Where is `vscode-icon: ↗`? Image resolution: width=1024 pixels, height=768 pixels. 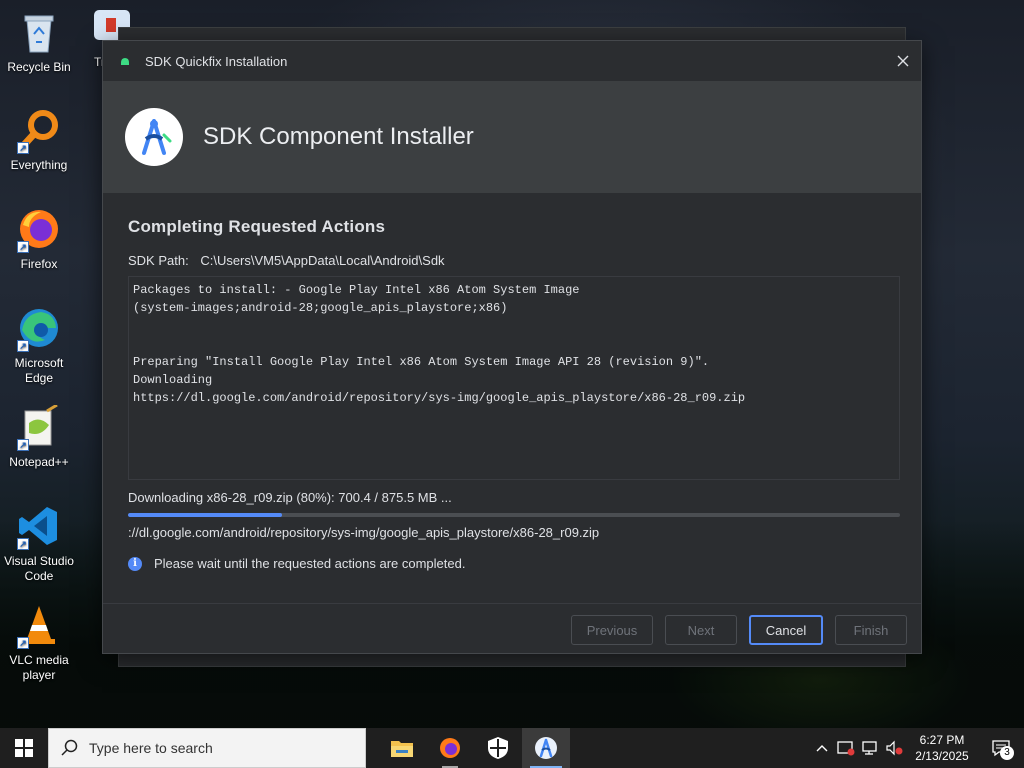
vscode-icon: ↗ is located at coordinates (39, 526).